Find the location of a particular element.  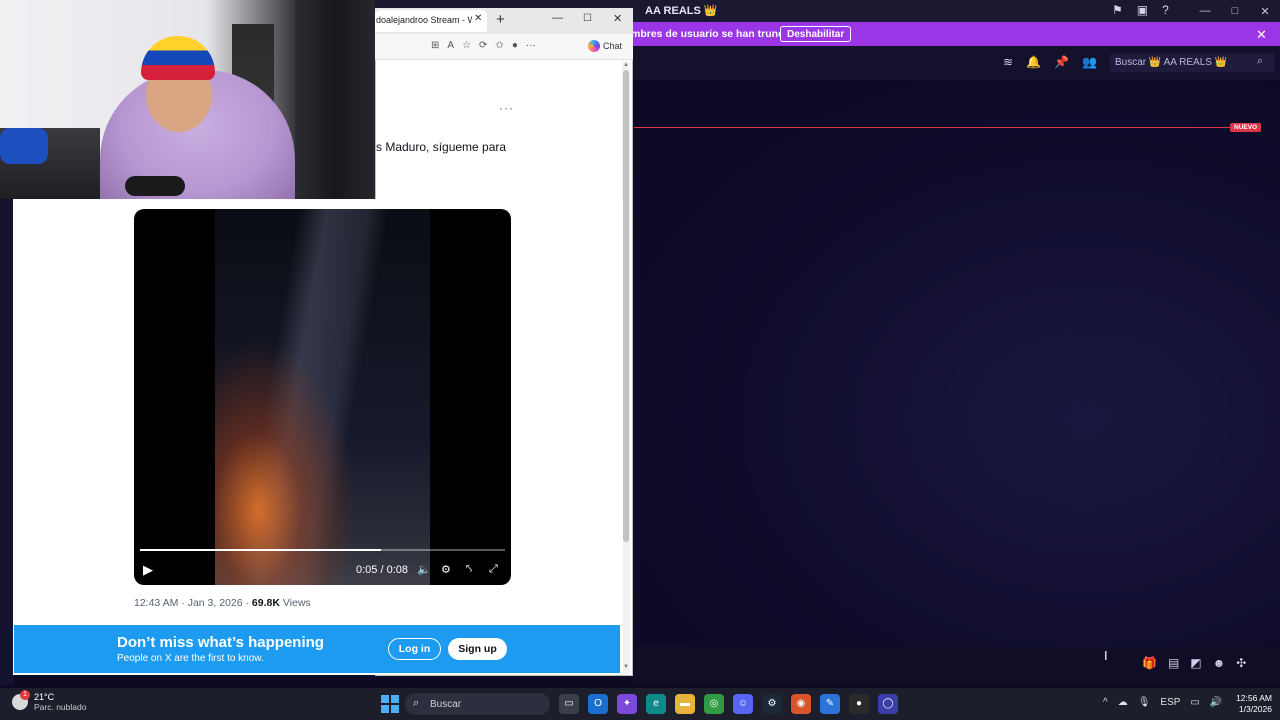

clock: 12:56 AM 1/3/2026 is located at coordinates (1250, 704).